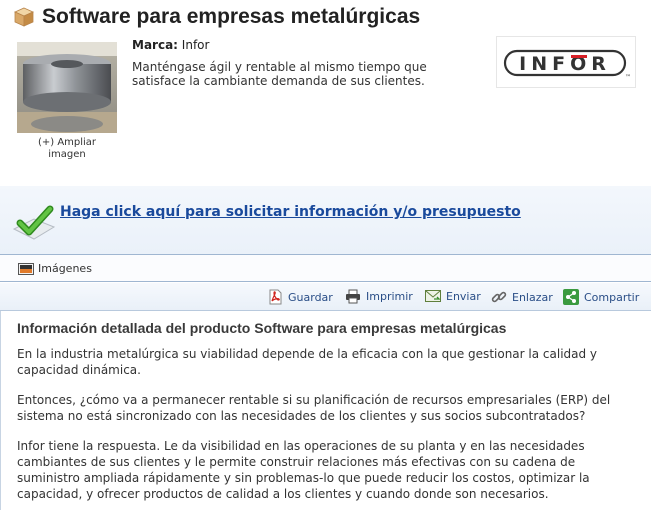  What do you see at coordinates (499, 297) in the screenshot?
I see `link-icon` at bounding box center [499, 297].